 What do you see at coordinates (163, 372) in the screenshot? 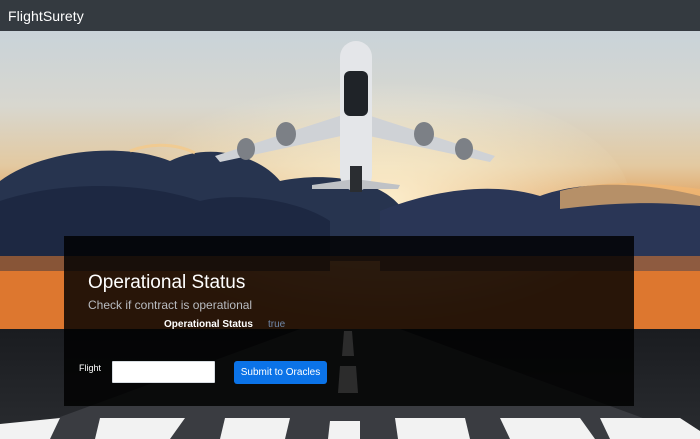
I see `flight-input` at bounding box center [163, 372].